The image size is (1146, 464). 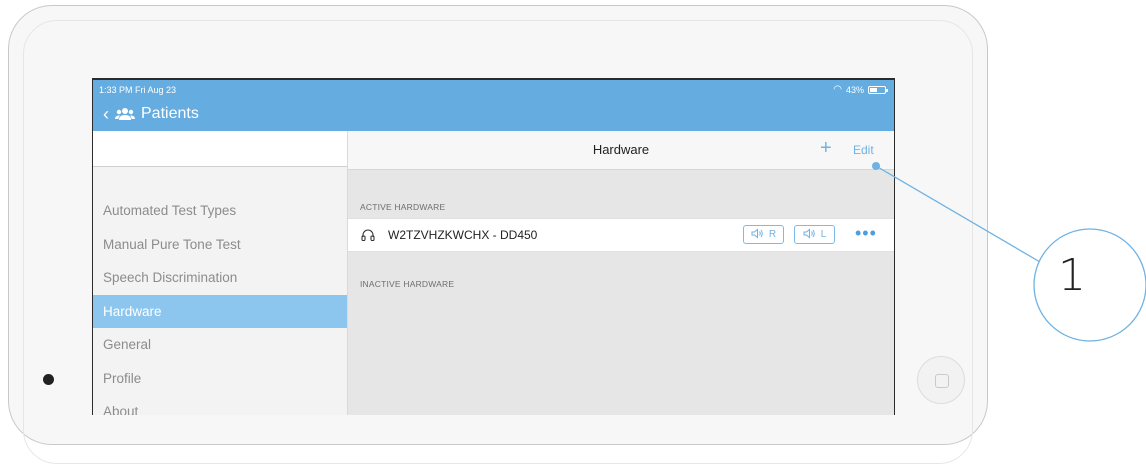 What do you see at coordinates (1072, 275) in the screenshot?
I see `callout-number: 1` at bounding box center [1072, 275].